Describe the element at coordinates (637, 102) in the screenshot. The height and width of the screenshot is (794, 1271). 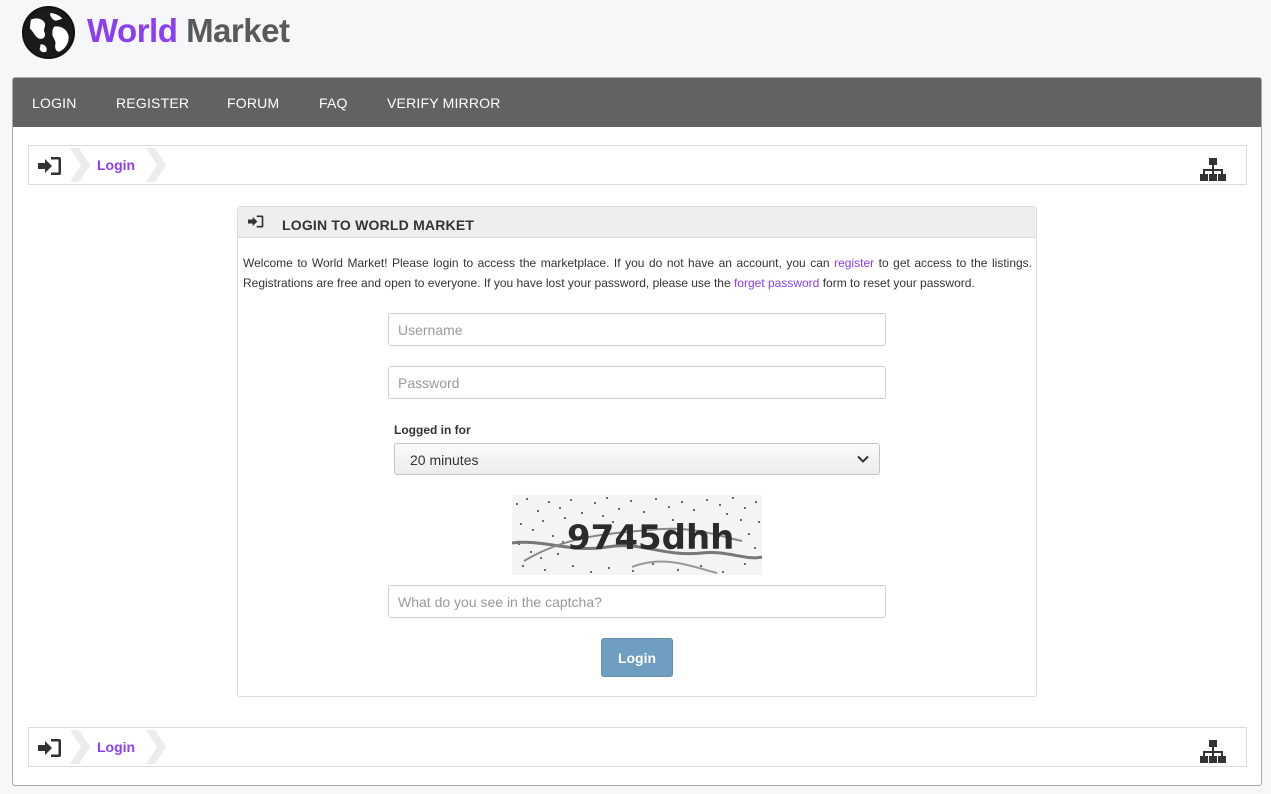
I see `top-navbar: LOGIN REGISTER FORUM FAQ VERIFY MIRROR` at that location.